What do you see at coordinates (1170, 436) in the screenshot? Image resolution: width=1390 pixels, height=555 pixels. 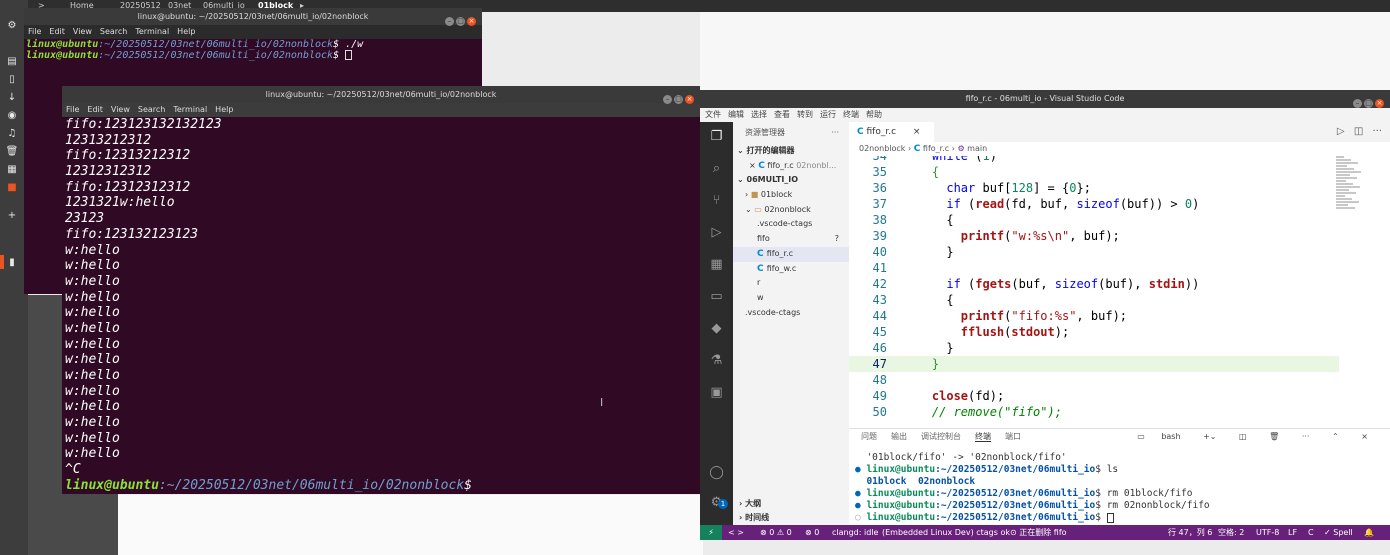 I see `terminal-shell-label: bash` at bounding box center [1170, 436].